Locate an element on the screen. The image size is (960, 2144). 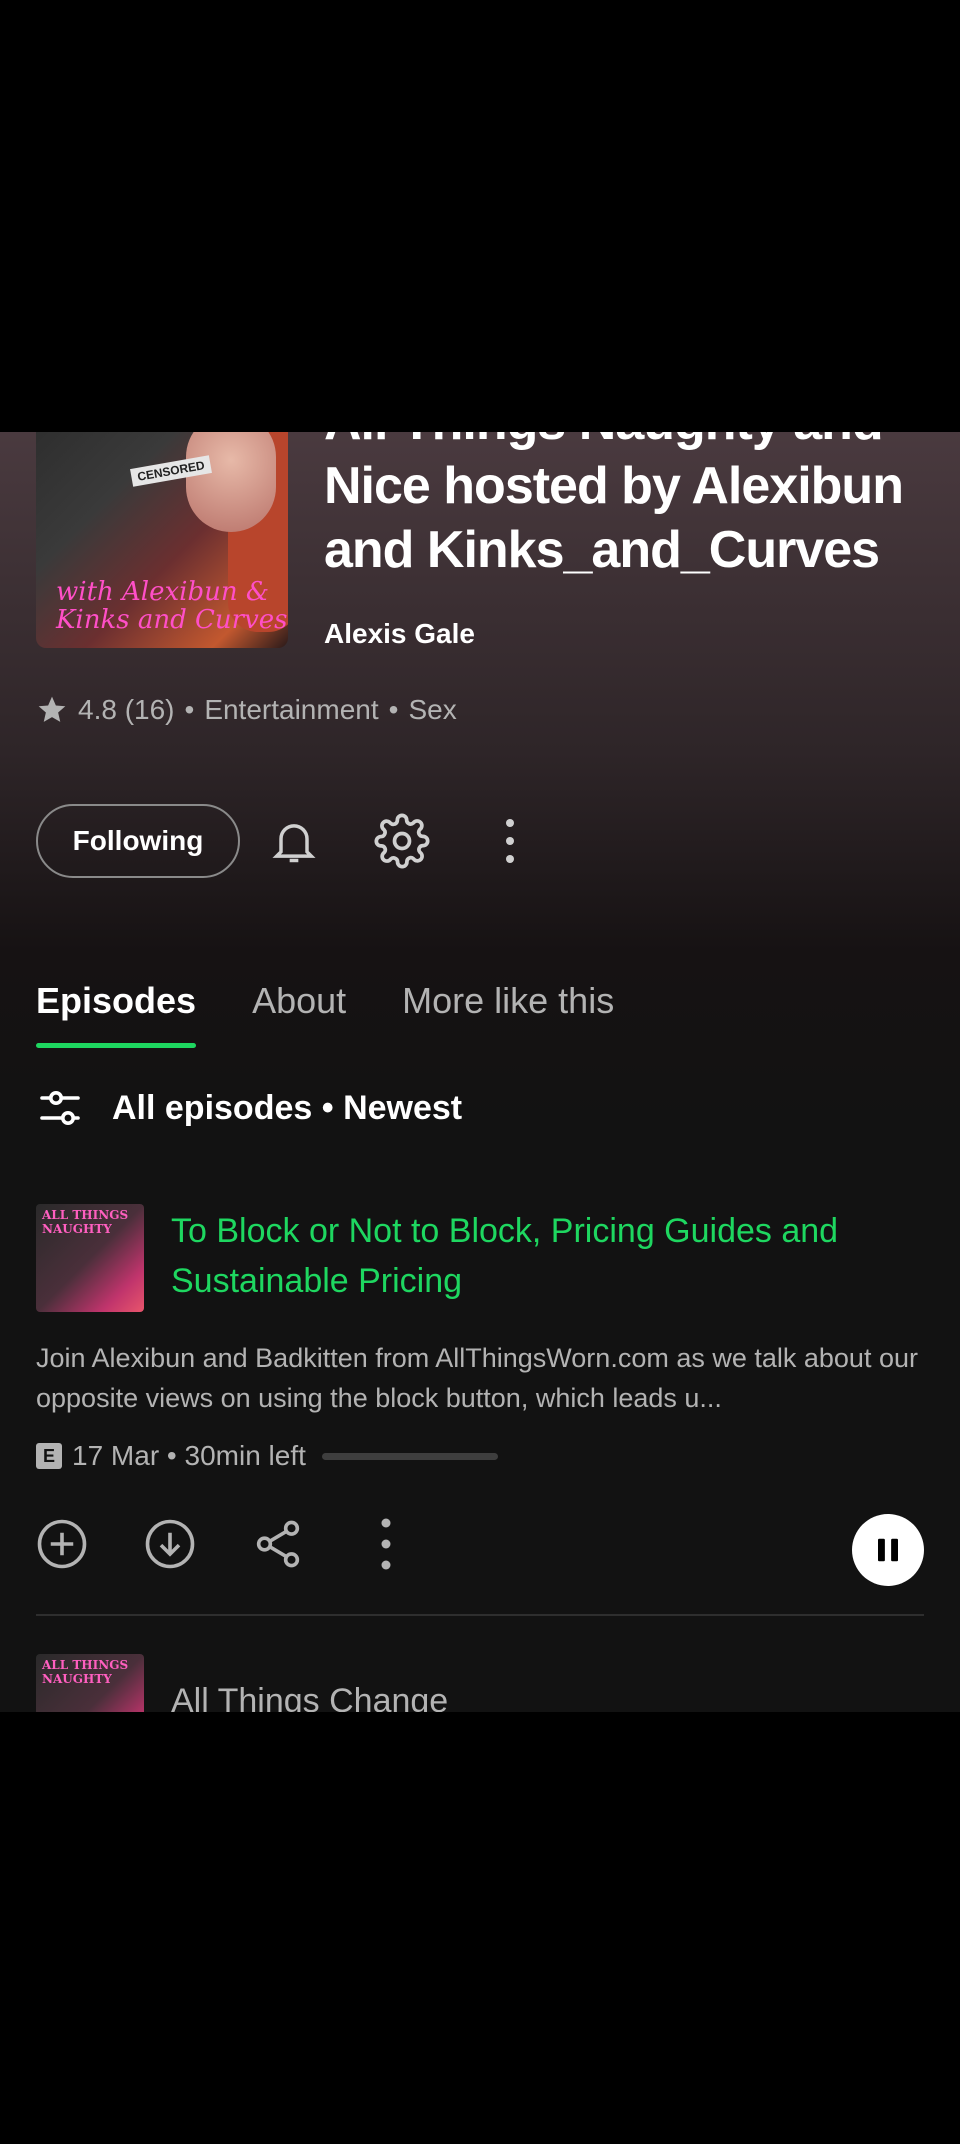
pause-icon is located at coordinates (888, 1550).